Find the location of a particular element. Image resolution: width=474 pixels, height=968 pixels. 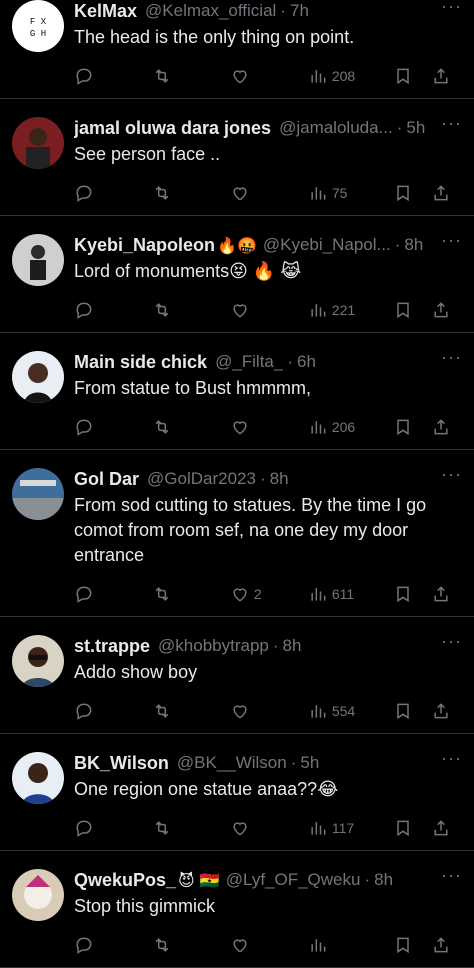

display-name: jamal oluwa dara jones is located at coordinates (172, 128).